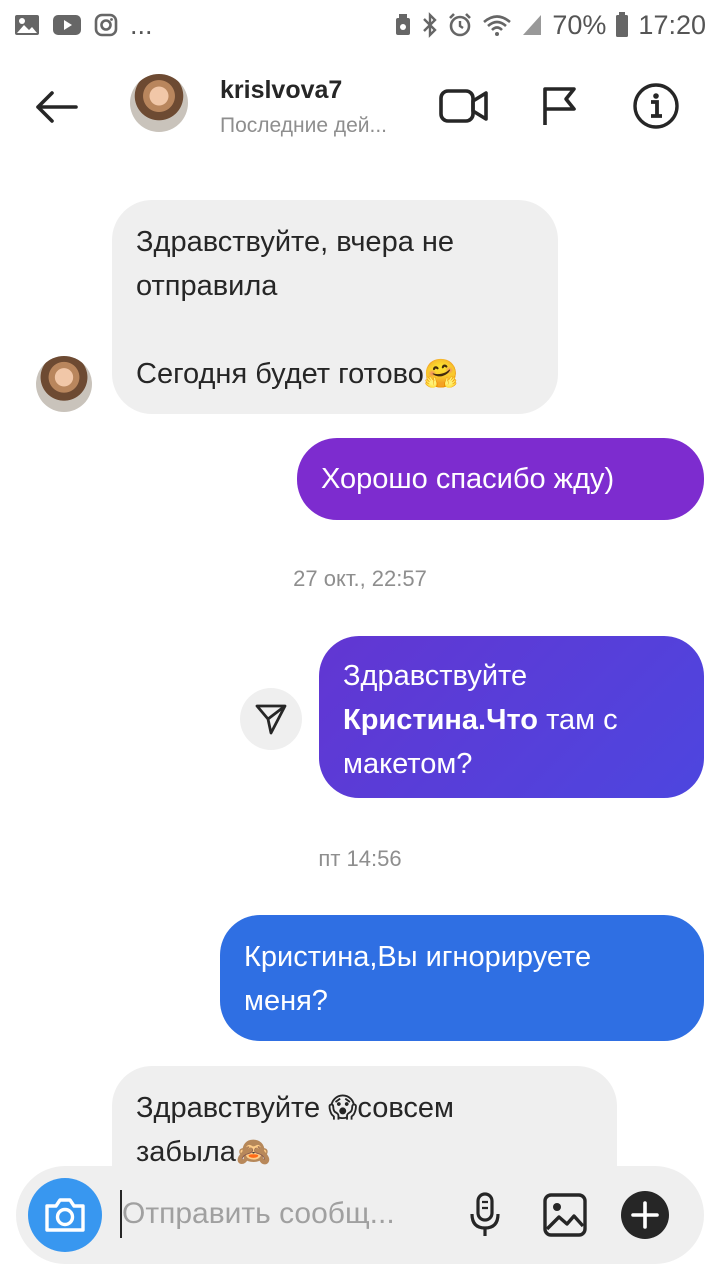 Image resolution: width=720 pixels, height=1280 pixels. What do you see at coordinates (159, 103) in the screenshot?
I see `avatar` at bounding box center [159, 103].